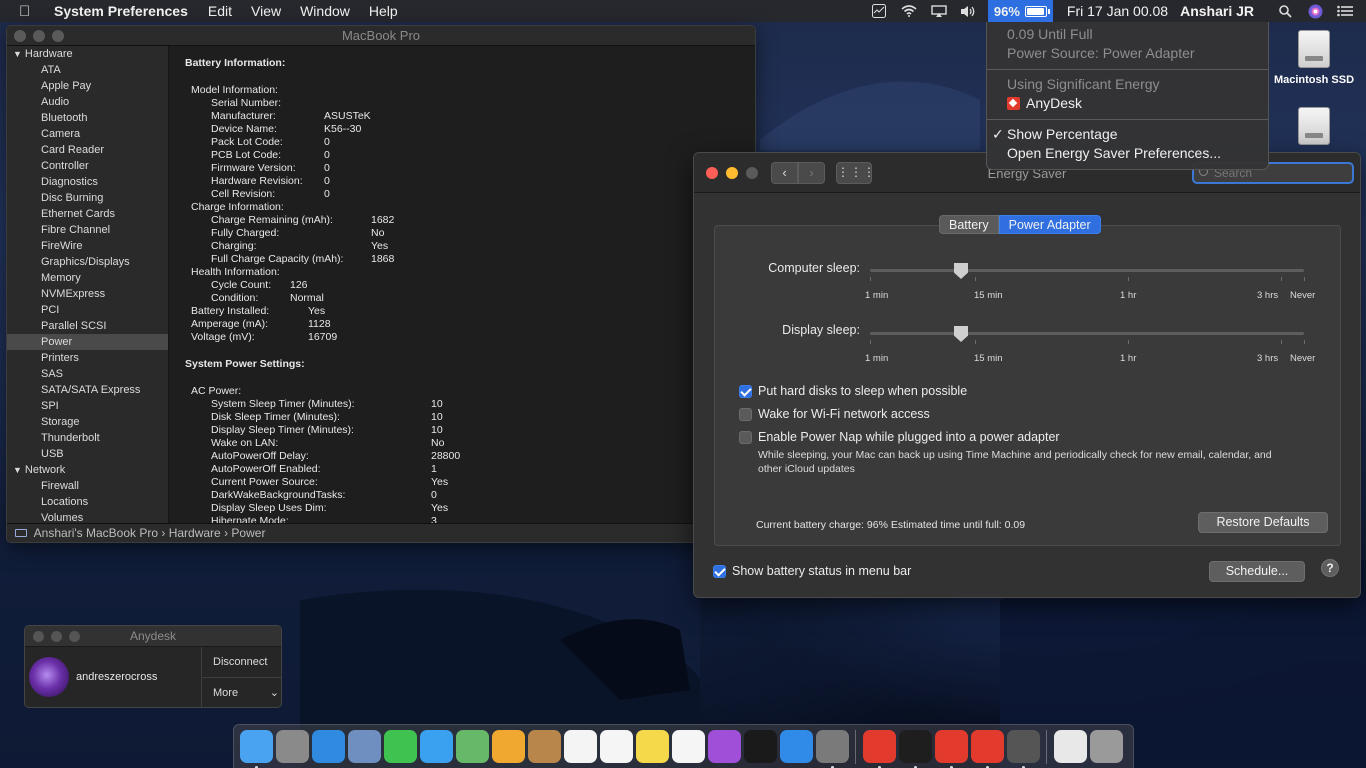 Image resolution: width=1366 pixels, height=768 pixels. I want to click on sidebar-item-parallel-scsi: Parallel SCSI, so click(87, 326).